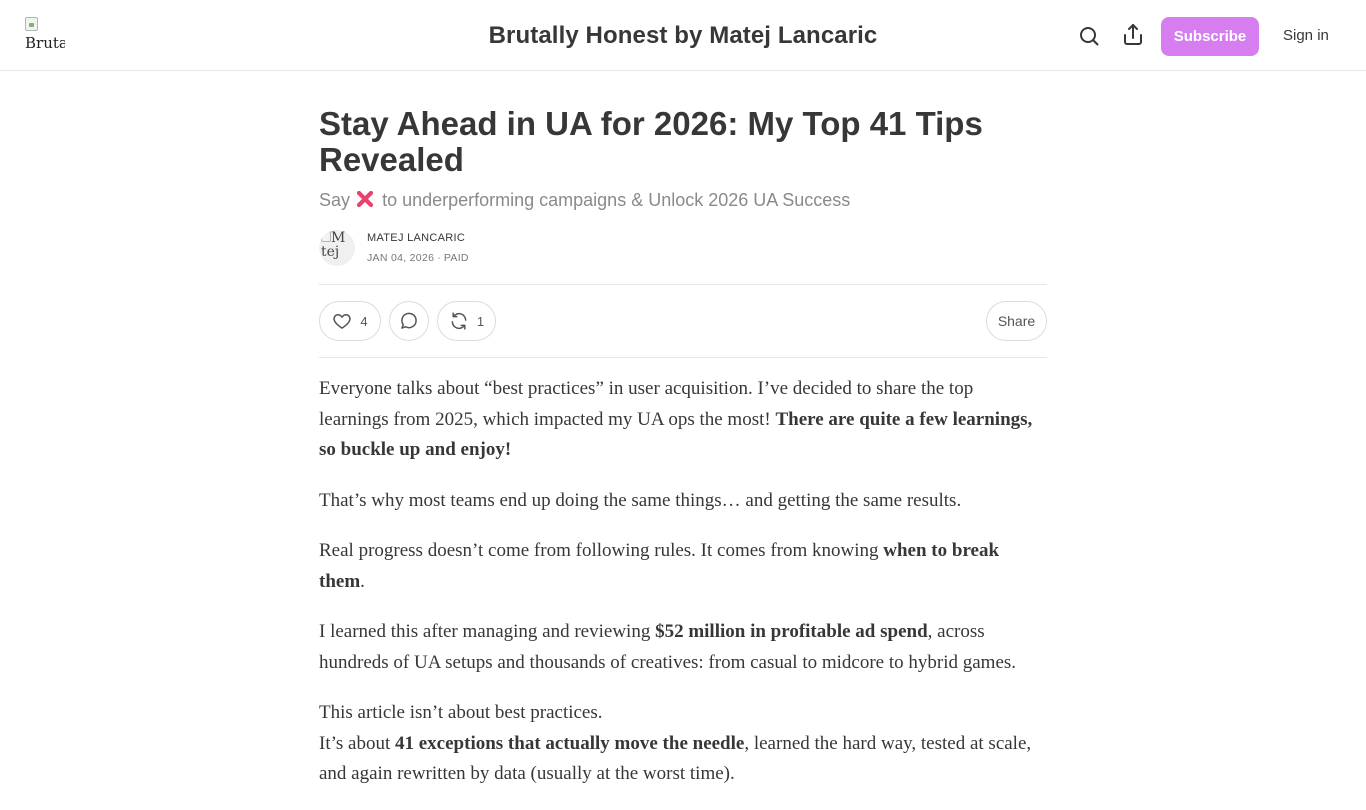 The height and width of the screenshot is (810, 1366). Describe the element at coordinates (1306, 35) in the screenshot. I see `sign-in-link: Sign in` at that location.